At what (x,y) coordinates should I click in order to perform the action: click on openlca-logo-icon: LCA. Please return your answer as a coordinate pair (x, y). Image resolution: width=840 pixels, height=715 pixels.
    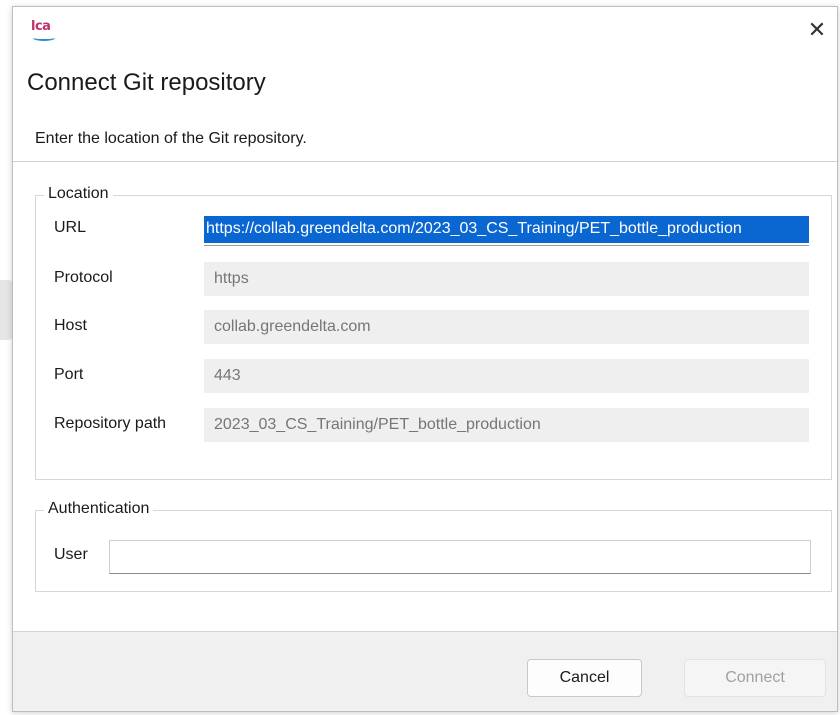
    Looking at the image, I should click on (45, 30).